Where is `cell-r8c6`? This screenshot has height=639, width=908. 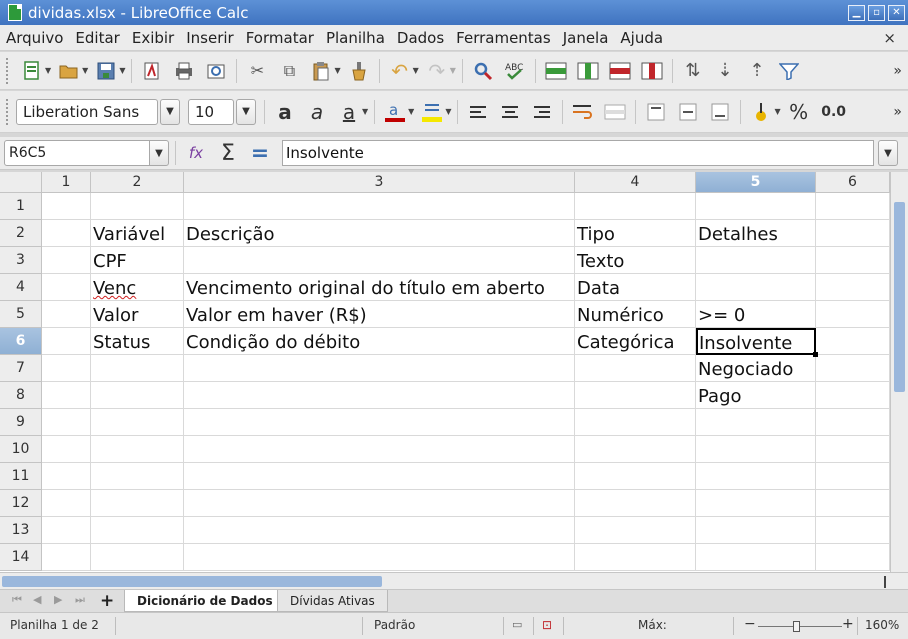 cell-r8c6 is located at coordinates (853, 395).